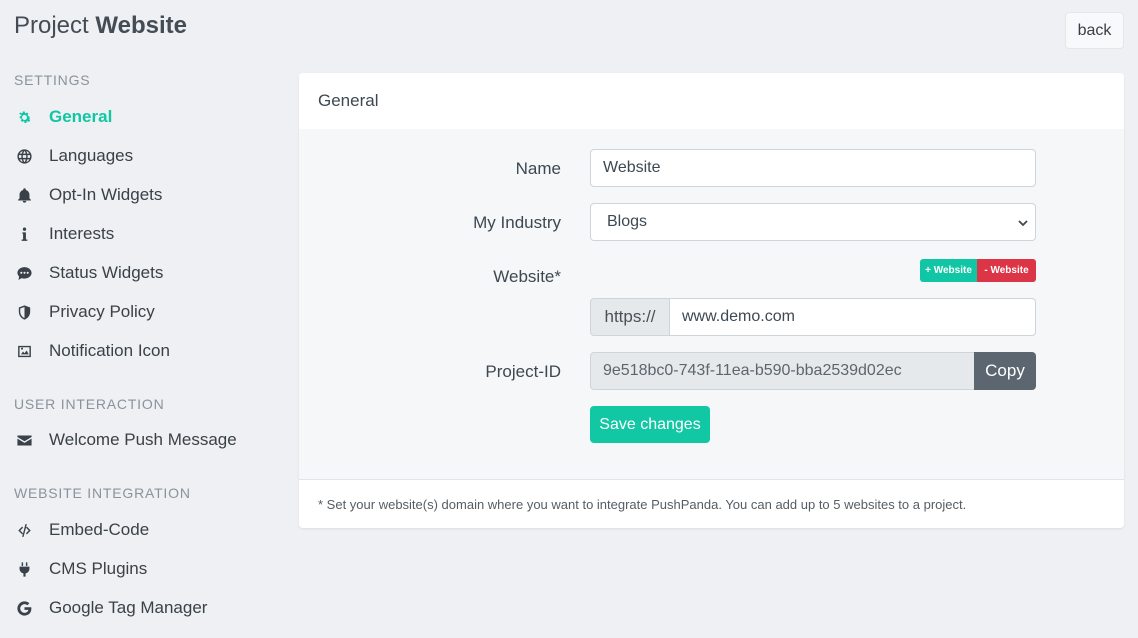 This screenshot has height=638, width=1138. I want to click on gear-icon, so click(24, 117).